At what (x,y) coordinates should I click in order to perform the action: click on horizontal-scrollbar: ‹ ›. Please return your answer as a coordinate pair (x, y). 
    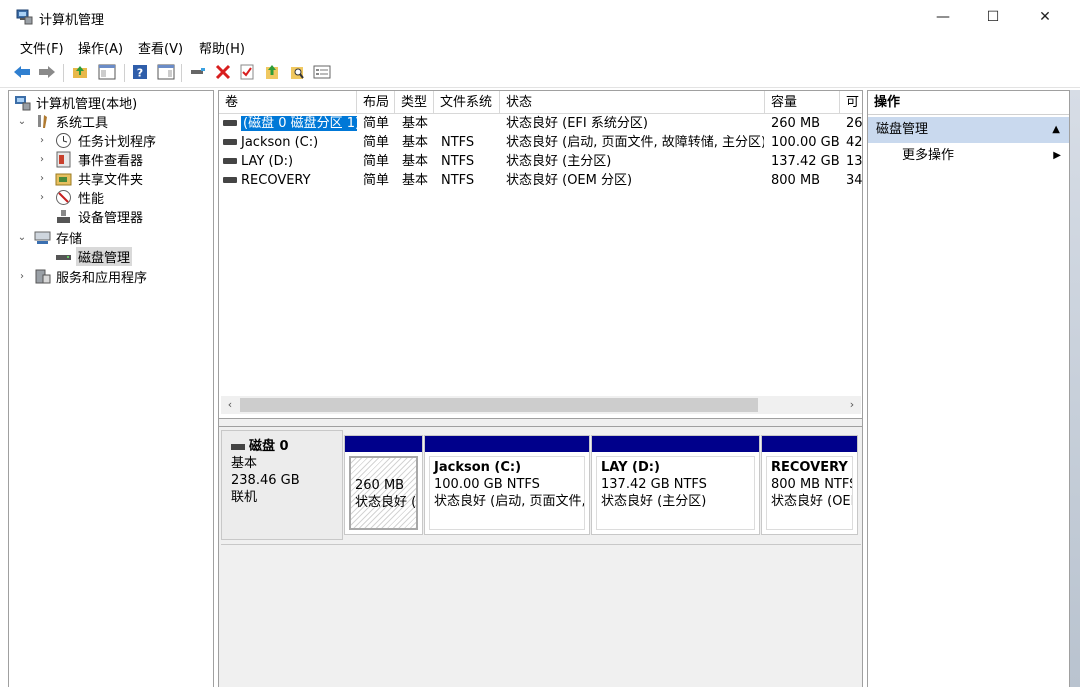
    Looking at the image, I should click on (541, 405).